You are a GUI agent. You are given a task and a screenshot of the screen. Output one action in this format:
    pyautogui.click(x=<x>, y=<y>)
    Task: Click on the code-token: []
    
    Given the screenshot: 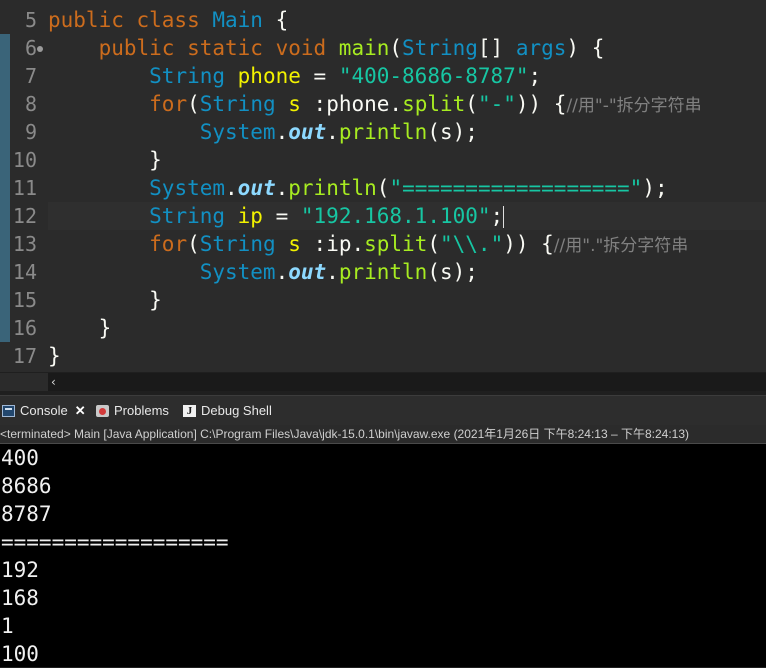 What is the action you would take?
    pyautogui.click(x=496, y=48)
    